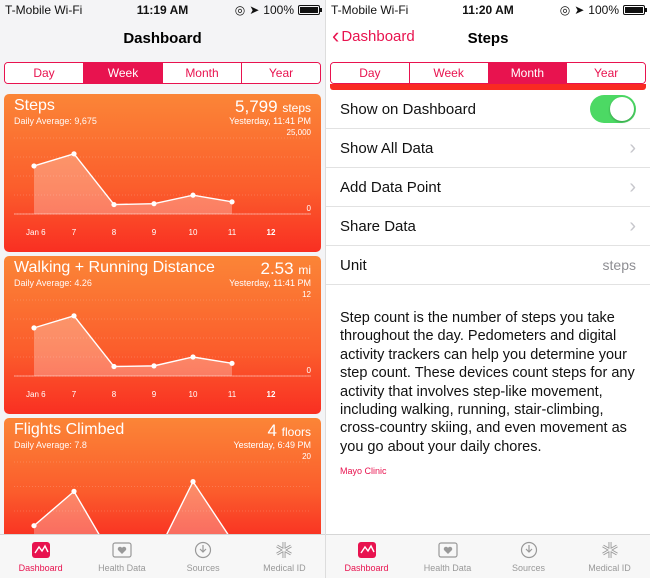 This screenshot has height=578, width=650. I want to click on card-chart: 25,000 0 Jan 6 7 8 9 10 11 12, so click(163, 182).